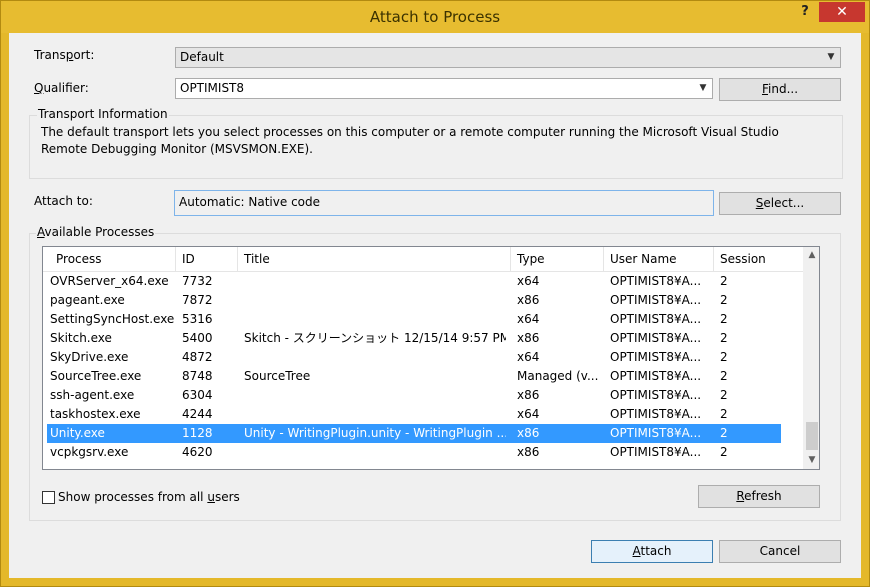 The height and width of the screenshot is (587, 870). What do you see at coordinates (63, 201) in the screenshot?
I see `attach-to-label: Attach to:` at bounding box center [63, 201].